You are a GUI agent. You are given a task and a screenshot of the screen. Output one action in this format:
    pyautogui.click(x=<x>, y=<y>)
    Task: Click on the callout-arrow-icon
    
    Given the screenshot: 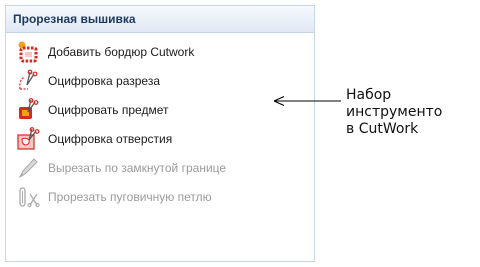 What is the action you would take?
    pyautogui.click(x=307, y=101)
    